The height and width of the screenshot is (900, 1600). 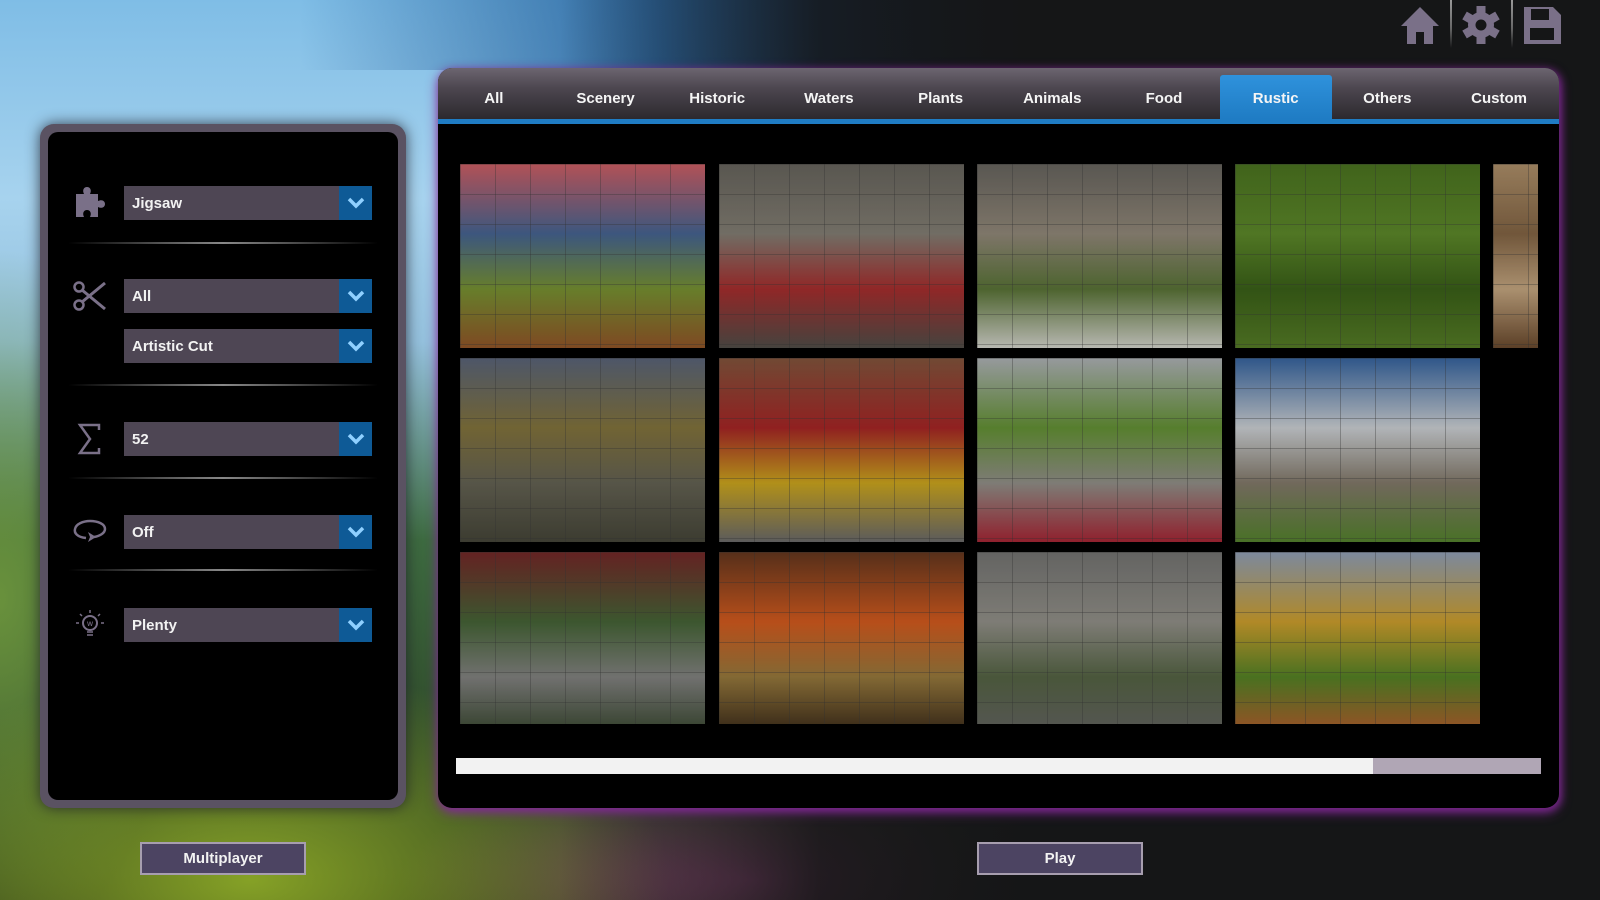 I want to click on cut-style-row: Artistic Cut, so click(x=223, y=346).